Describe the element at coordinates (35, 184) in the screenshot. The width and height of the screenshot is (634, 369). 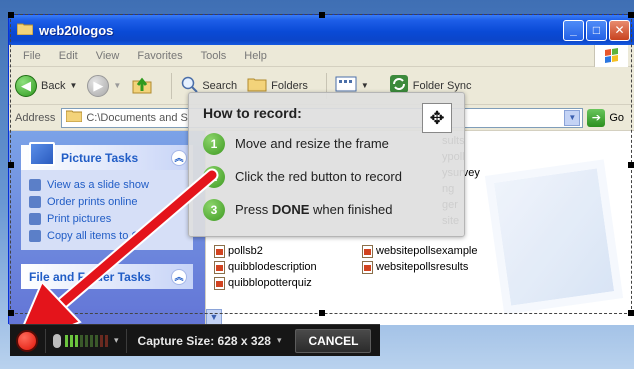
I see `slideshow-icon` at that location.